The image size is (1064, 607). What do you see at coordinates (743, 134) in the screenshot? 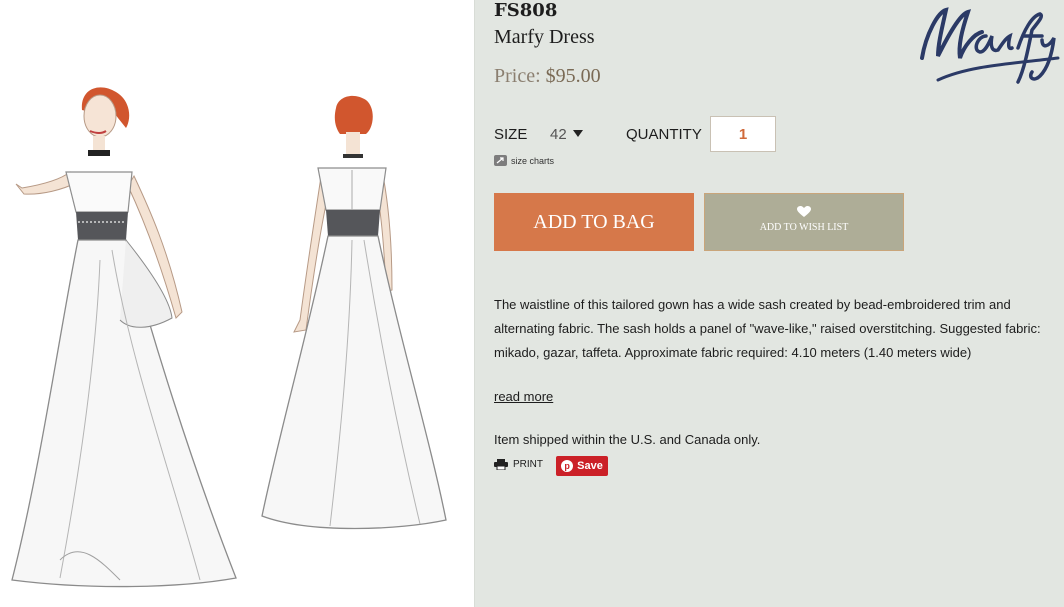
I see `quantity-input` at bounding box center [743, 134].